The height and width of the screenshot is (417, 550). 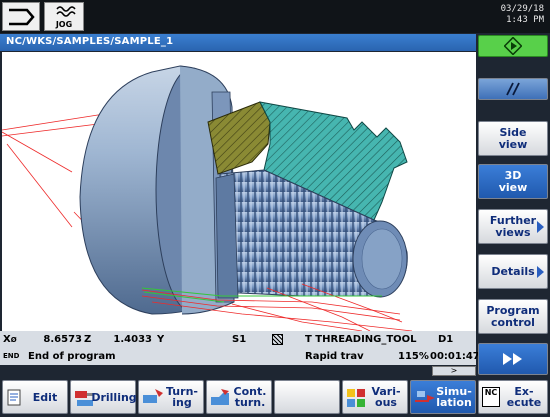 I want to click on forward-icon, so click(x=512, y=359).